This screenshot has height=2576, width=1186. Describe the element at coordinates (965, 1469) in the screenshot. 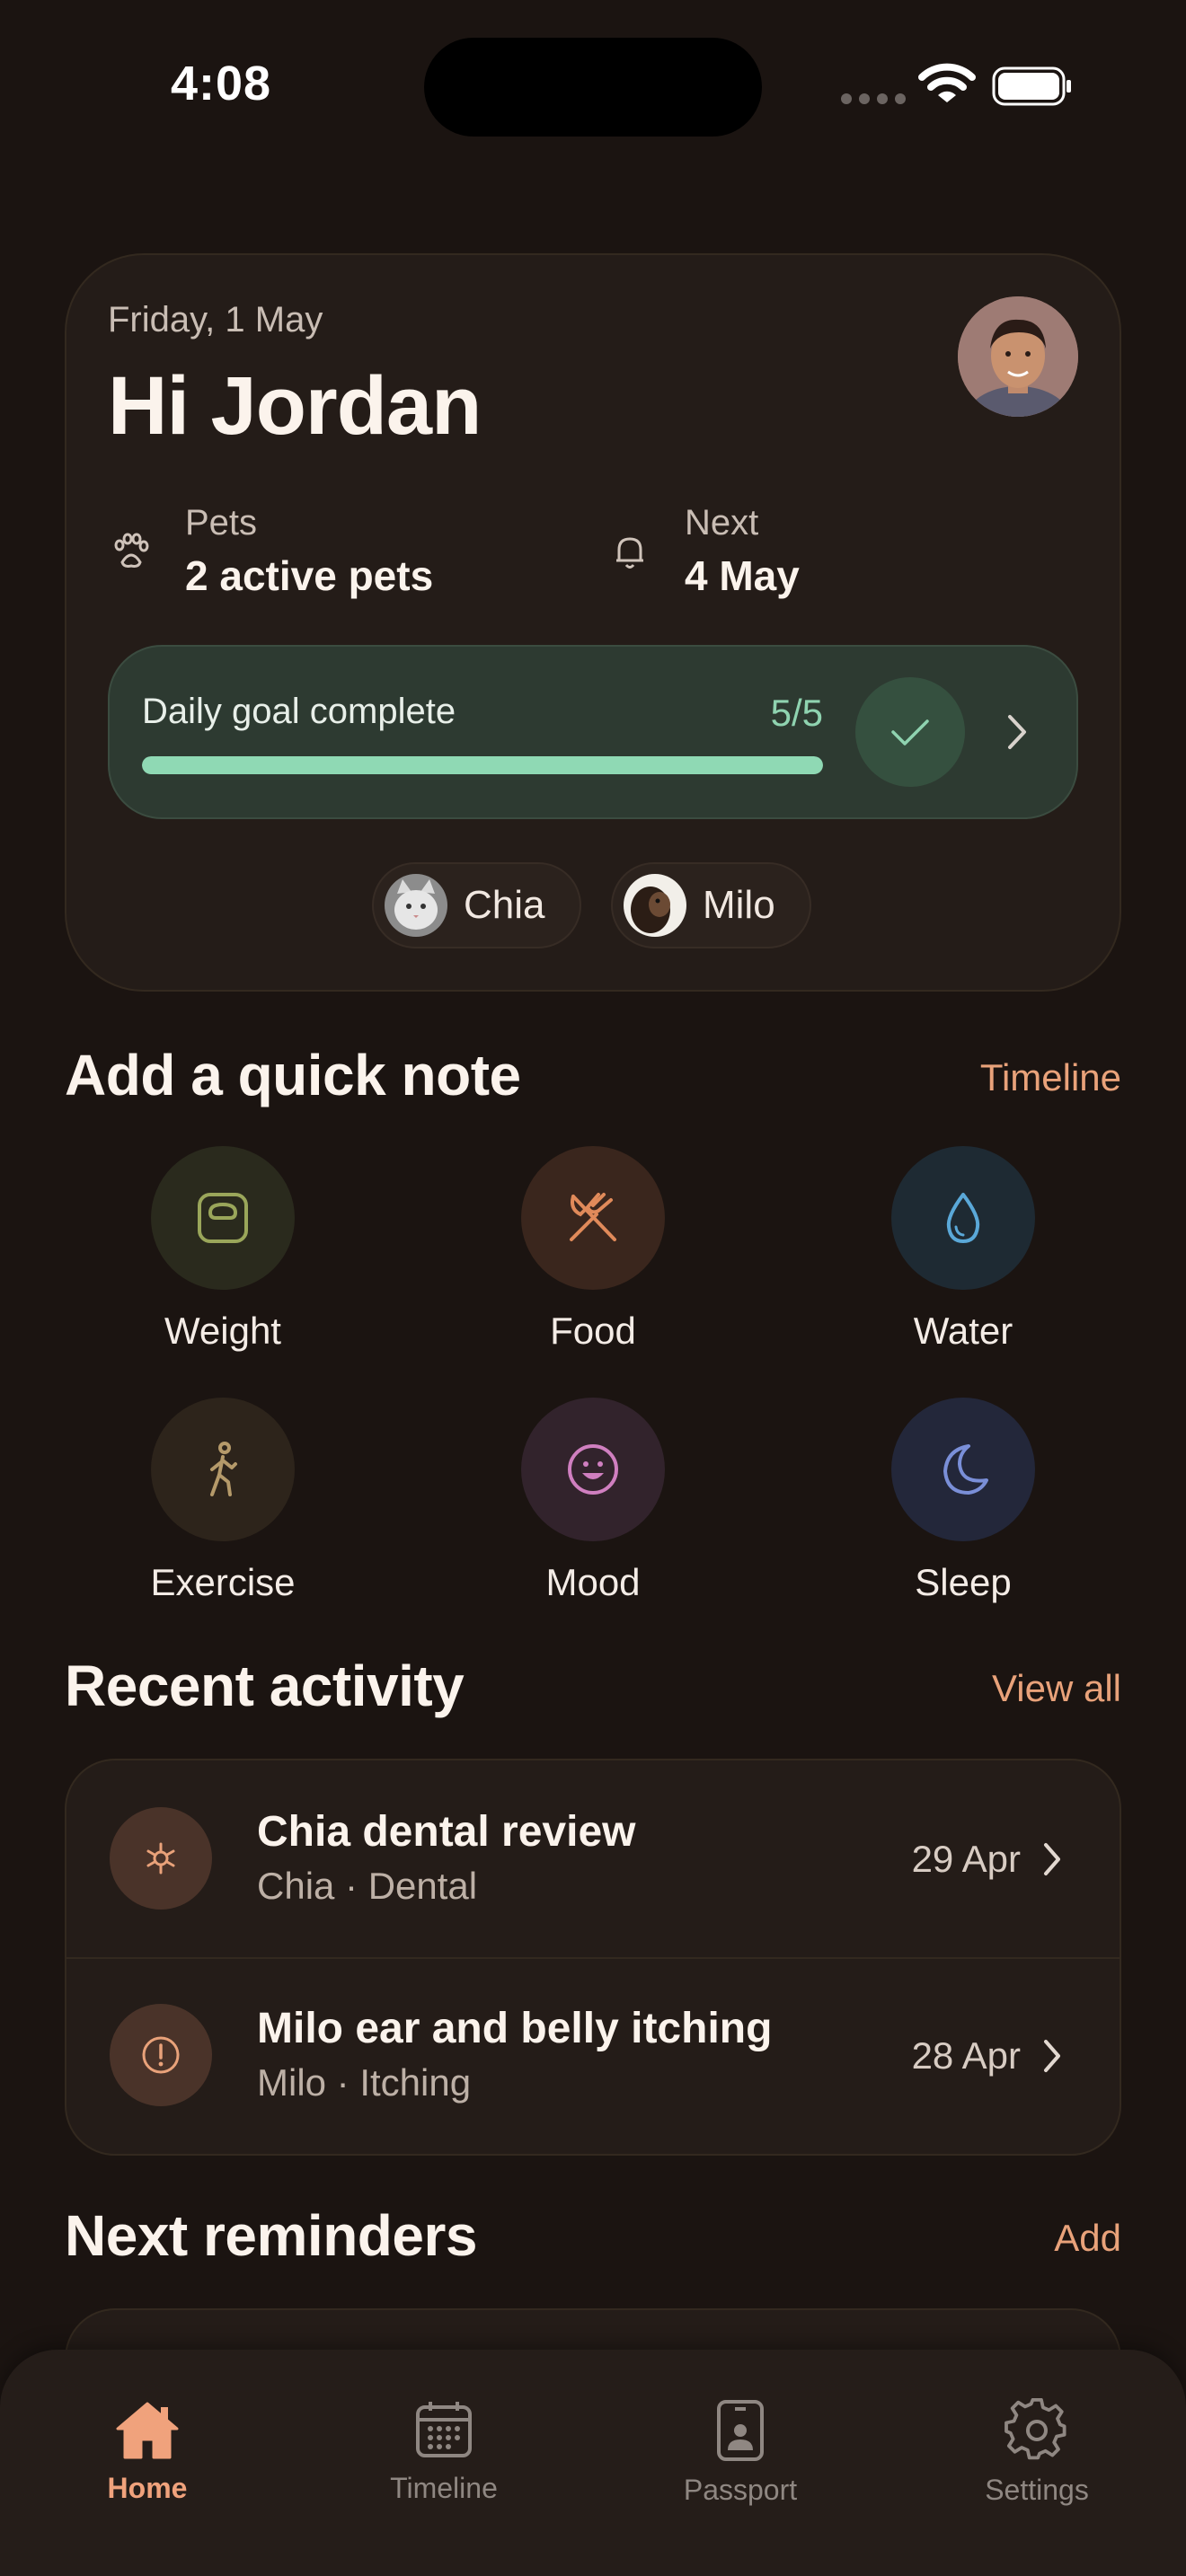

I see `moon-icon` at that location.